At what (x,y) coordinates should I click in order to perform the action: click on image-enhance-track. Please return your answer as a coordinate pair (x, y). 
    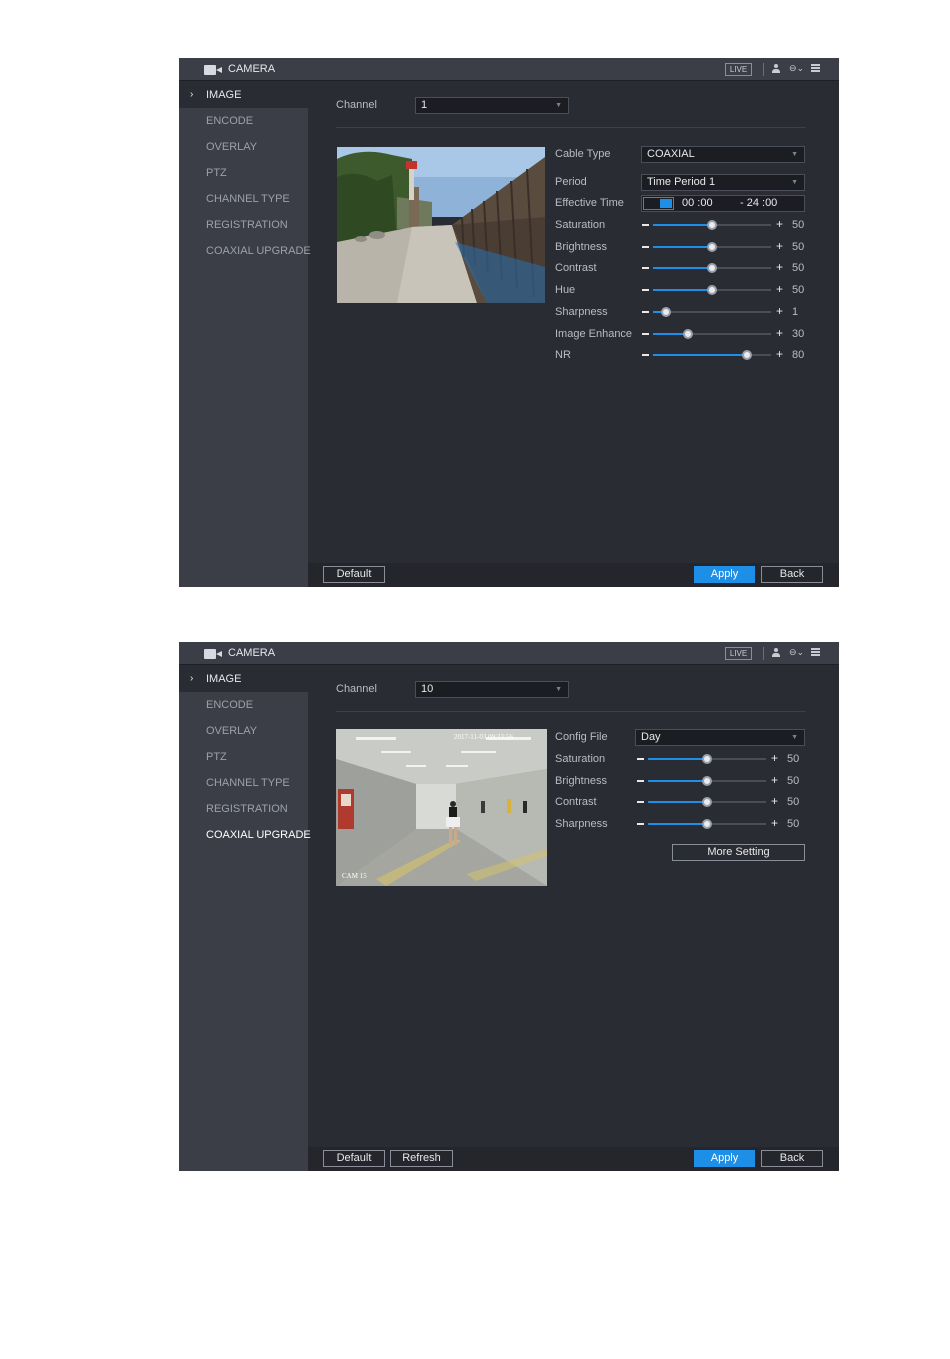
    Looking at the image, I should click on (712, 333).